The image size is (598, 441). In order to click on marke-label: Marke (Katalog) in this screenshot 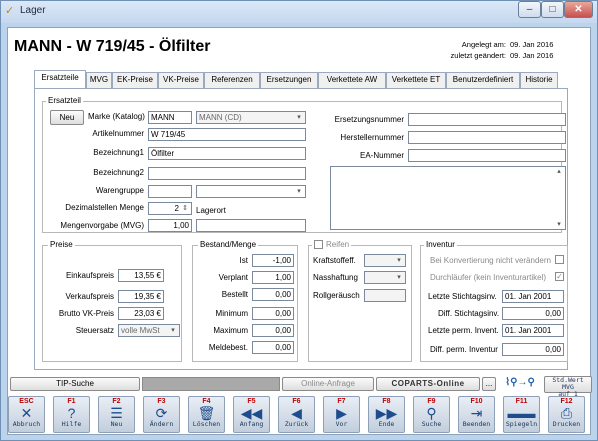, I will do `click(116, 116)`.